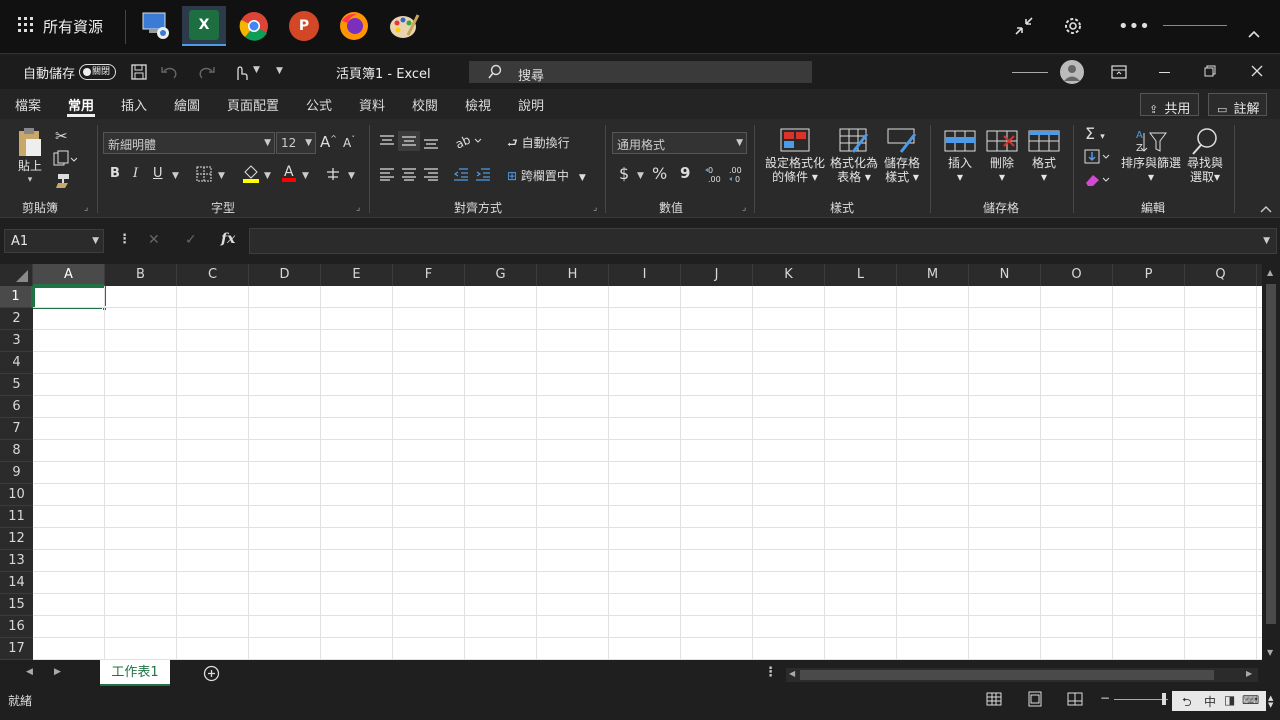 This screenshot has width=1280, height=720. I want to click on number-launcher-icon: ⌟, so click(744, 208).